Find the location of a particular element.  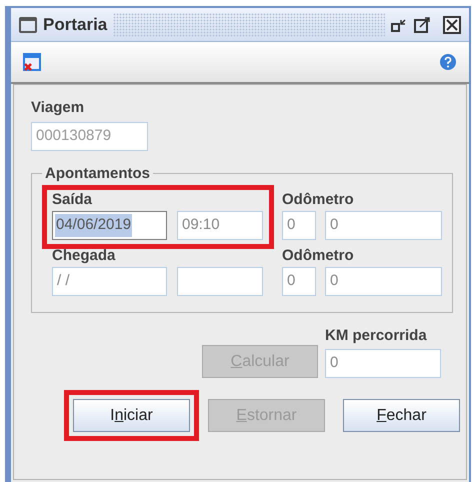

restore-icon is located at coordinates (399, 24).